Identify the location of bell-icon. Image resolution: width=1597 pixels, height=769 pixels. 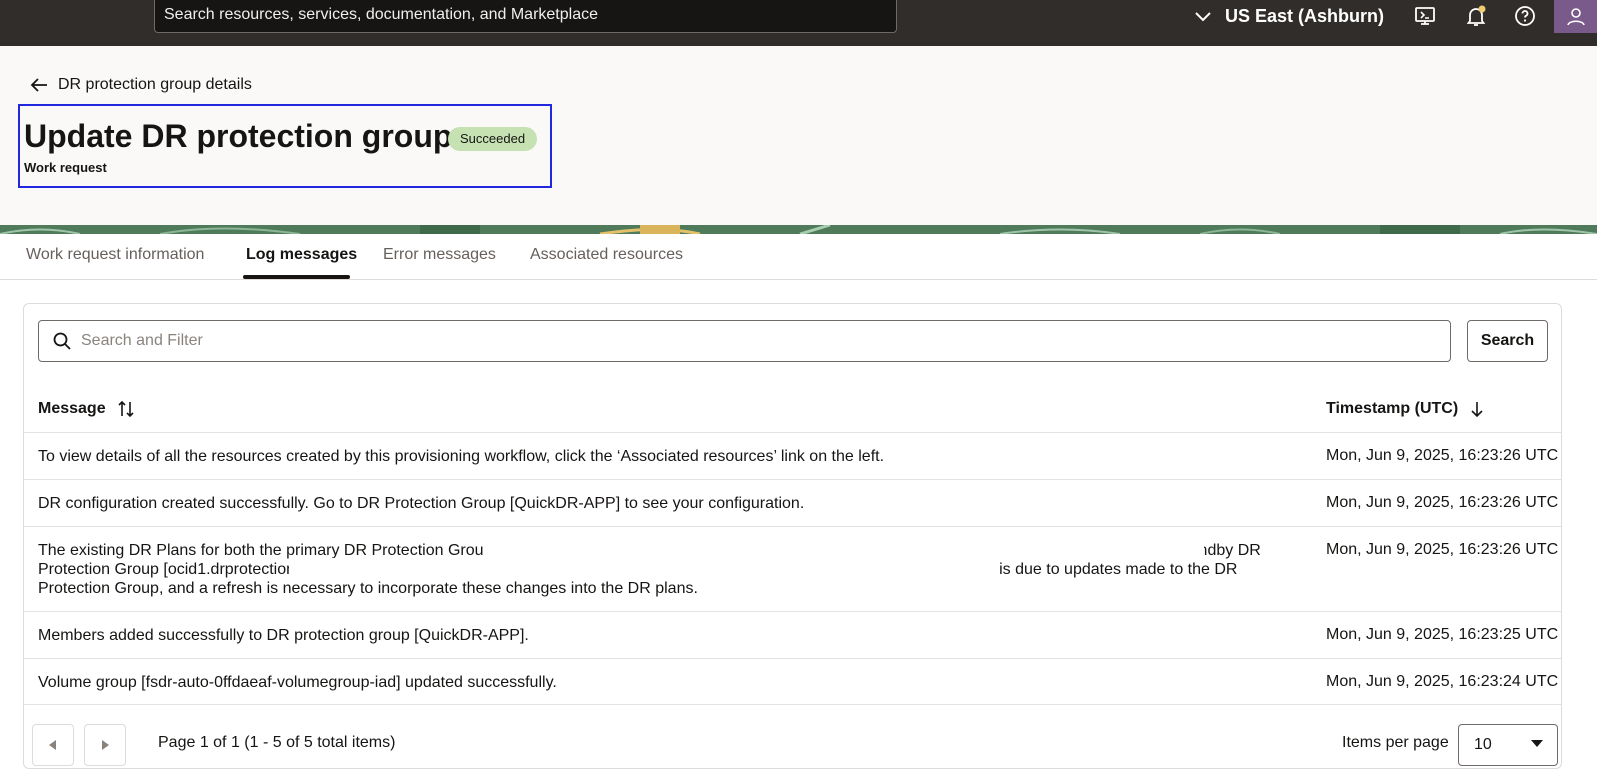
(1476, 16).